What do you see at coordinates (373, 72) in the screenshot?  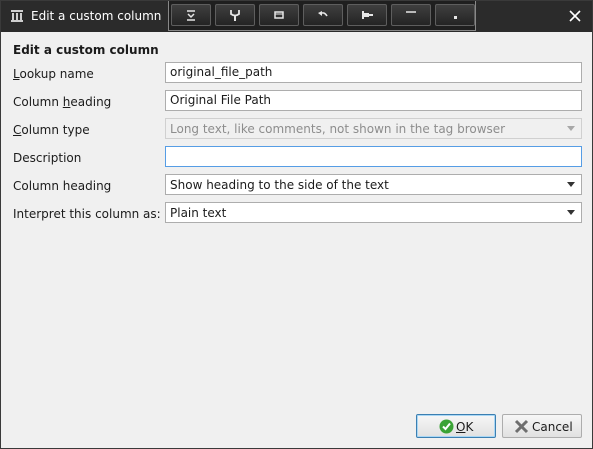 I see `lookup-name-input: original_file_path` at bounding box center [373, 72].